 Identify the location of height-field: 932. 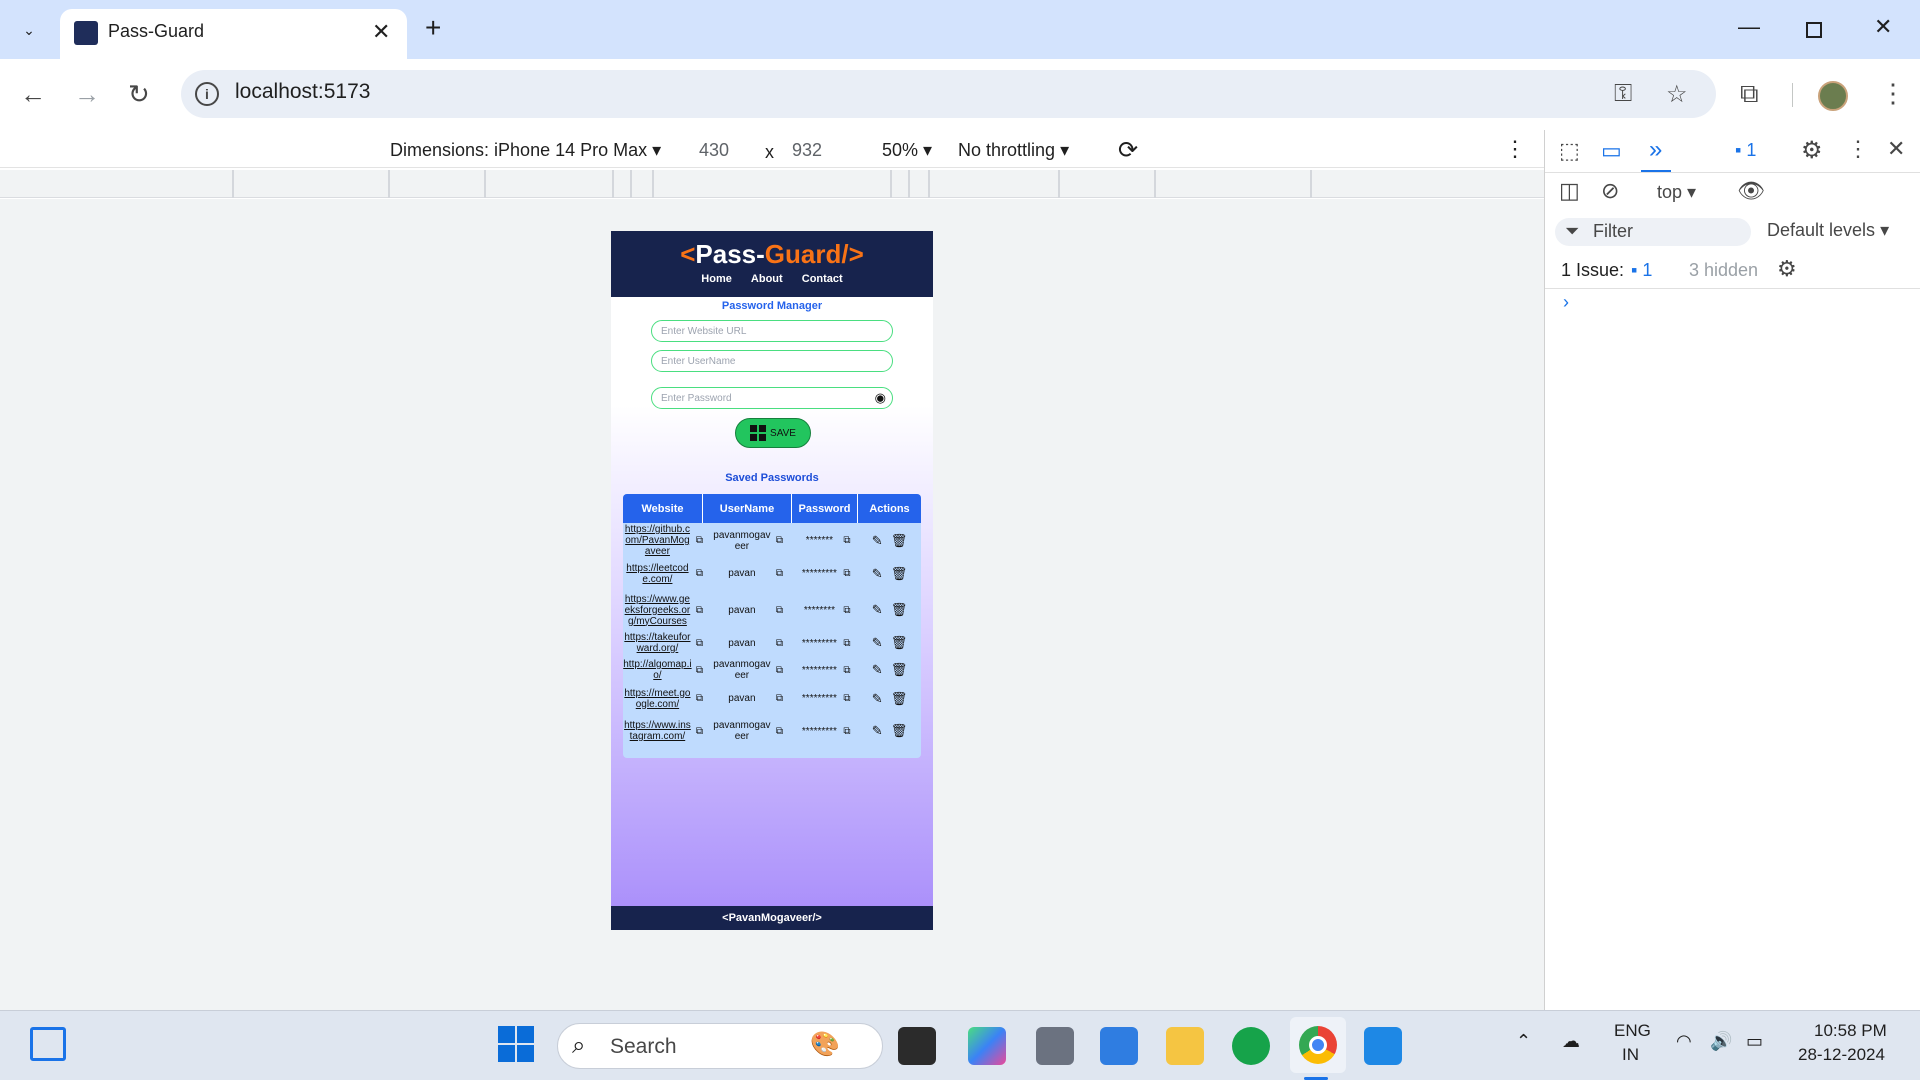
(807, 150).